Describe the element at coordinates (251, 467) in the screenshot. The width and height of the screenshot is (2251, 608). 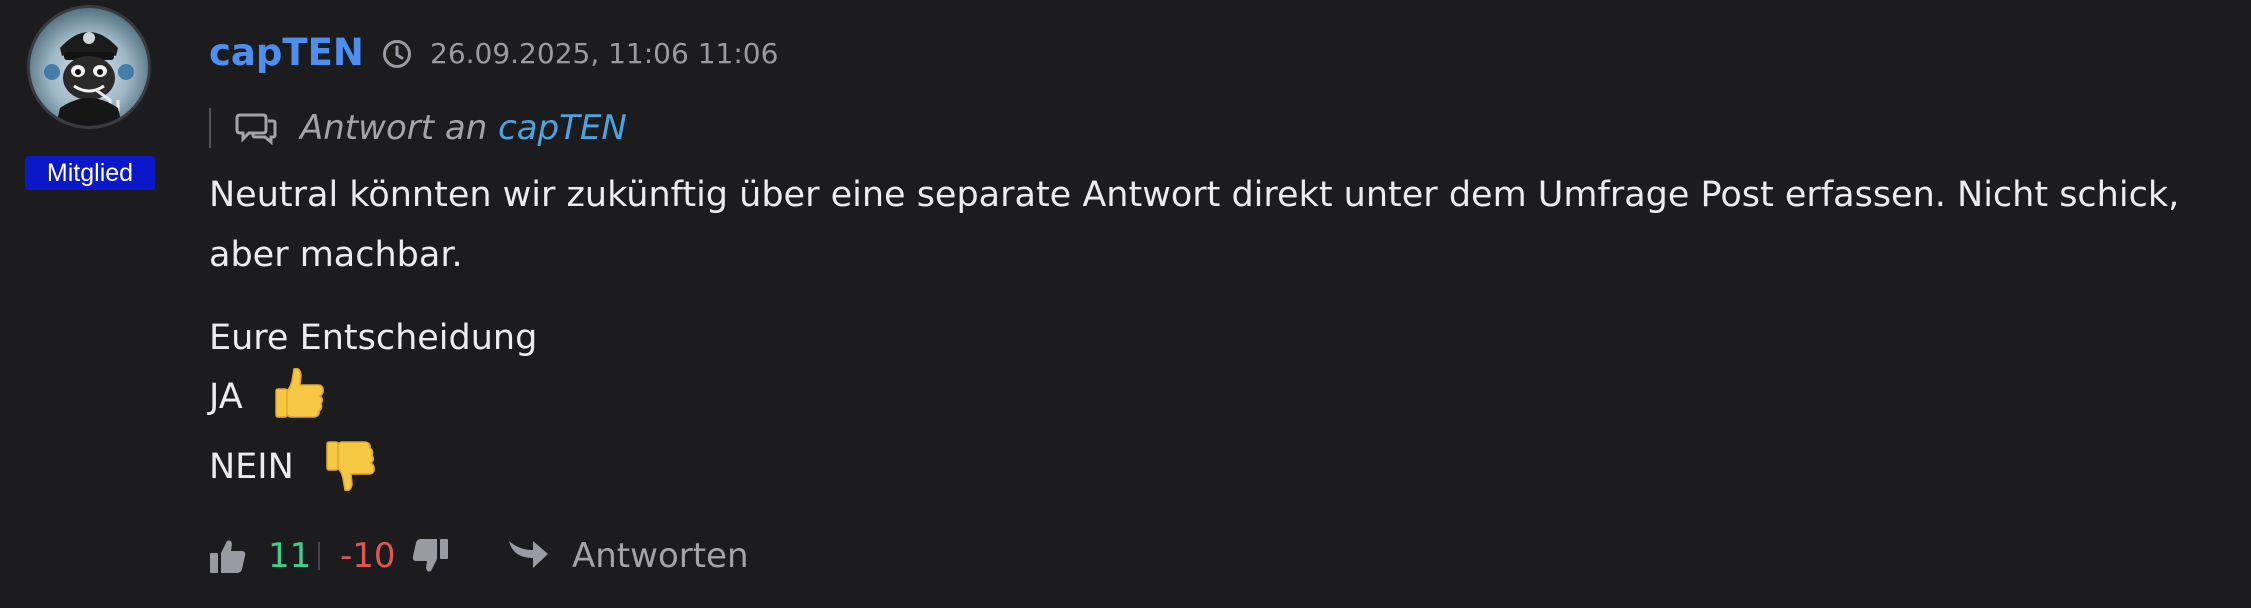
I see `option-no-label: NEIN` at that location.